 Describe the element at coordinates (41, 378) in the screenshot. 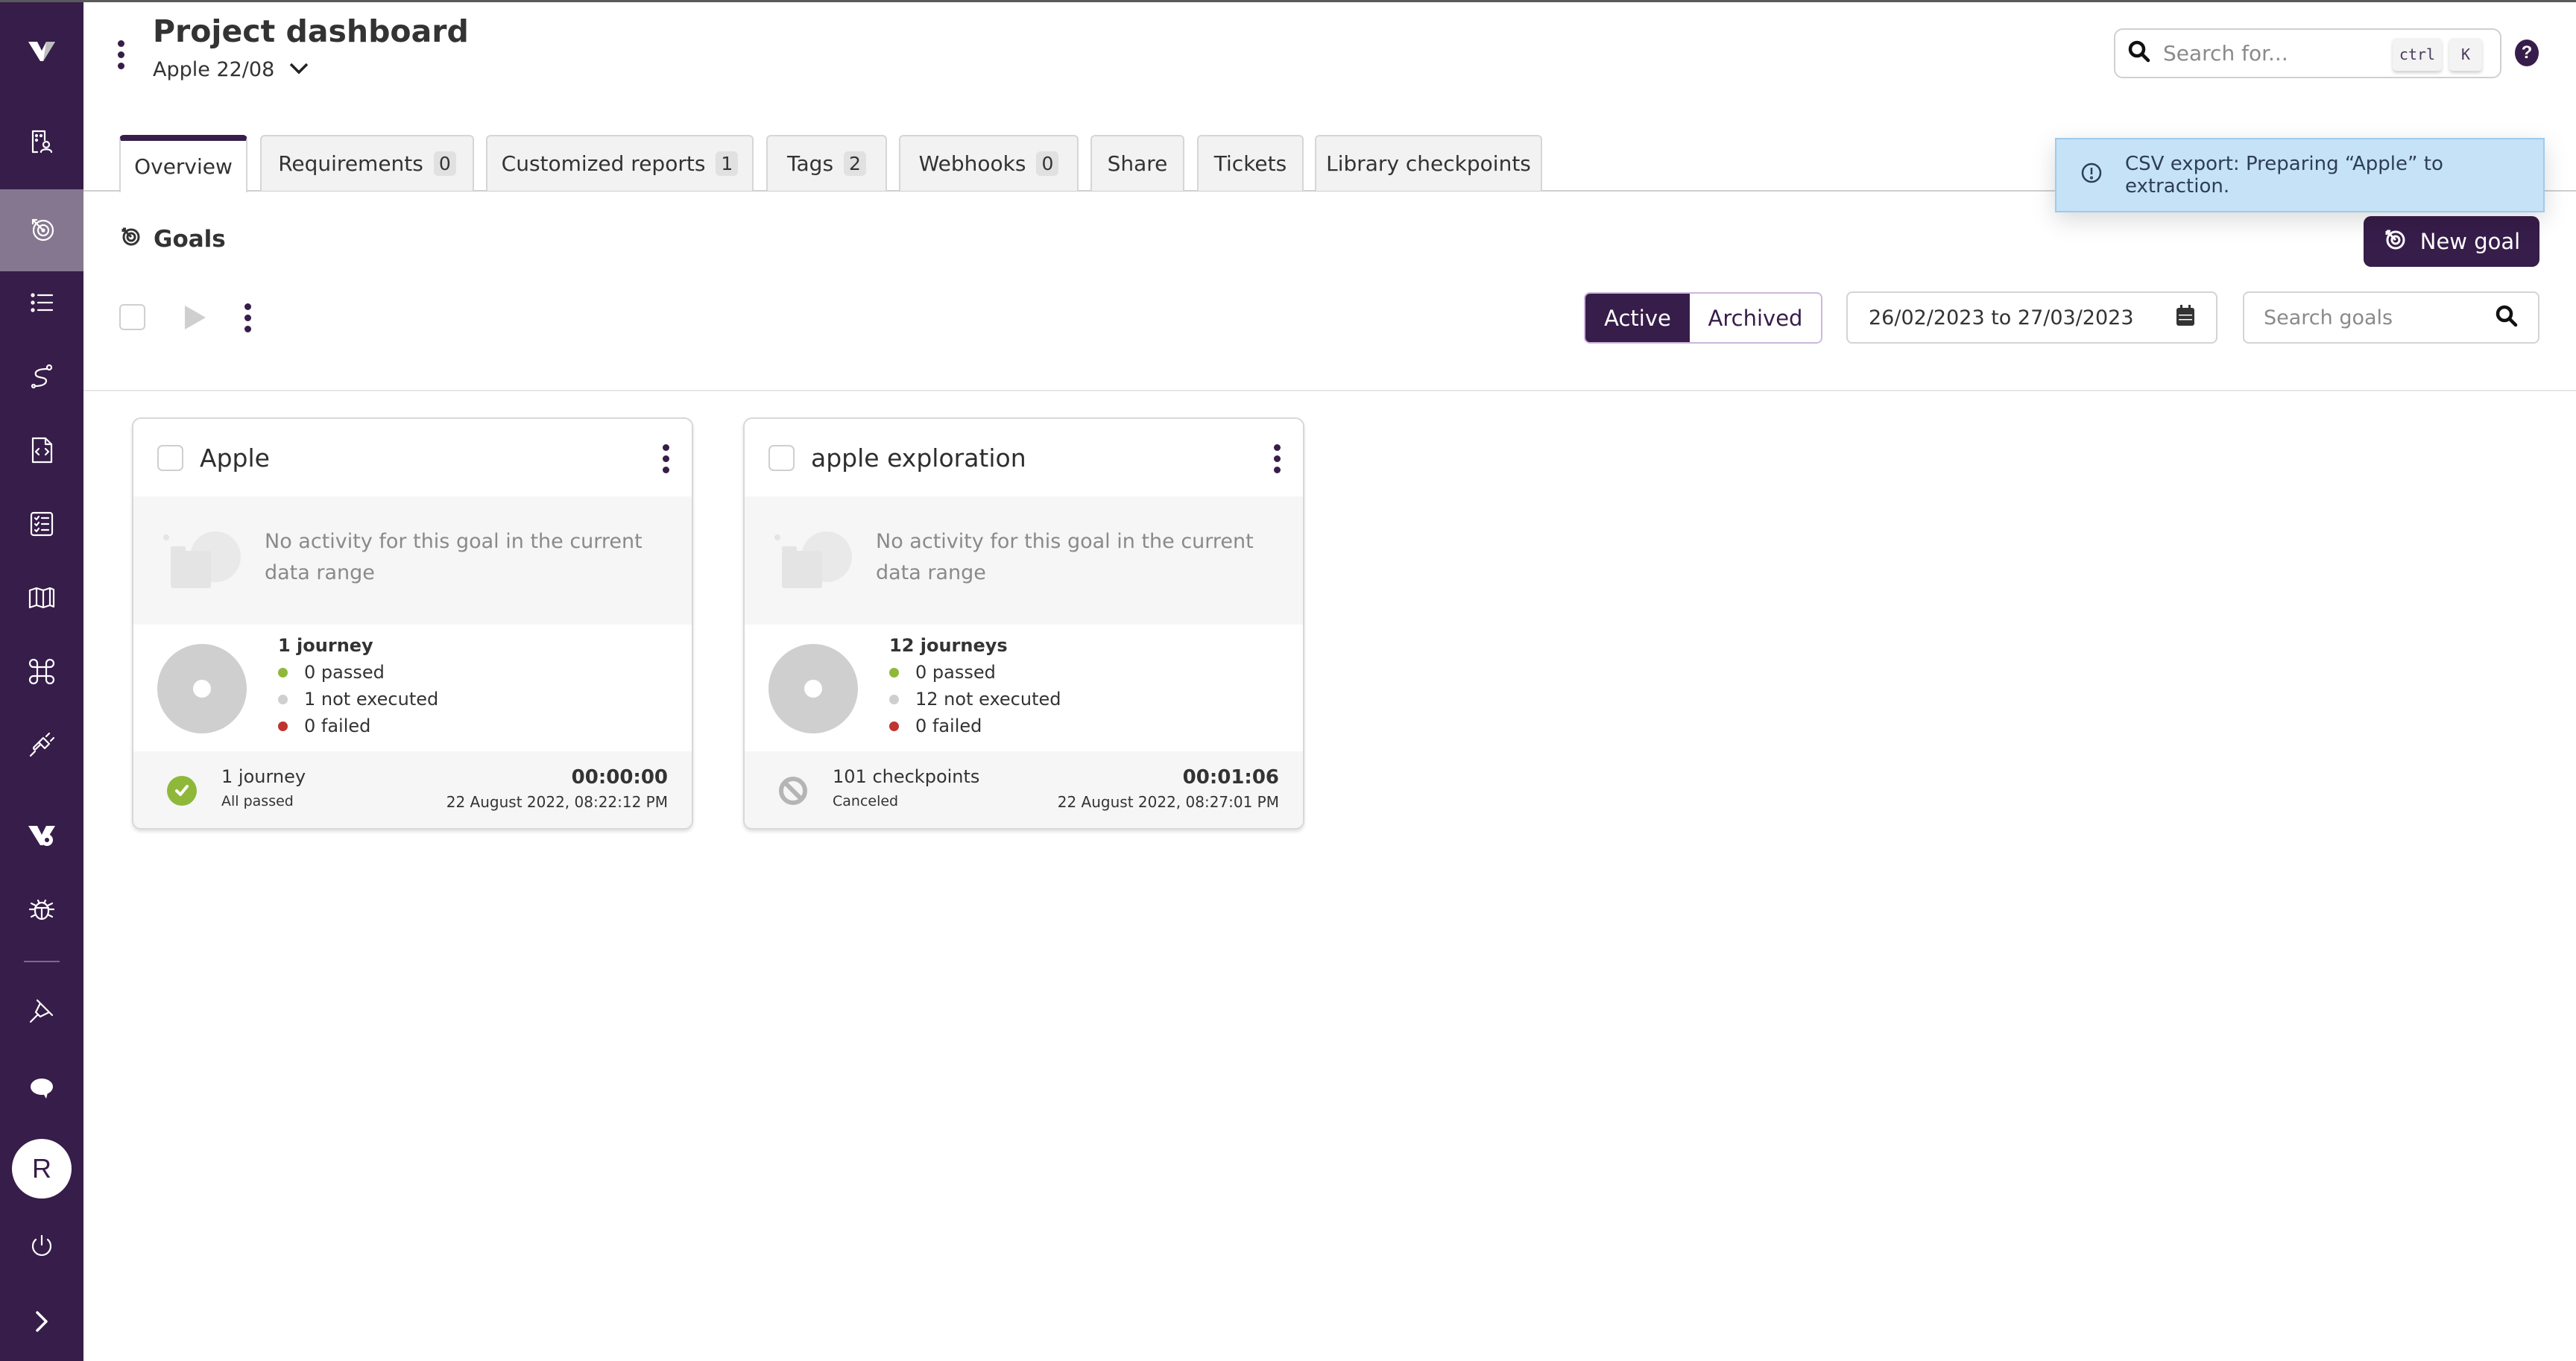

I see `sidebar-item-journeys` at that location.